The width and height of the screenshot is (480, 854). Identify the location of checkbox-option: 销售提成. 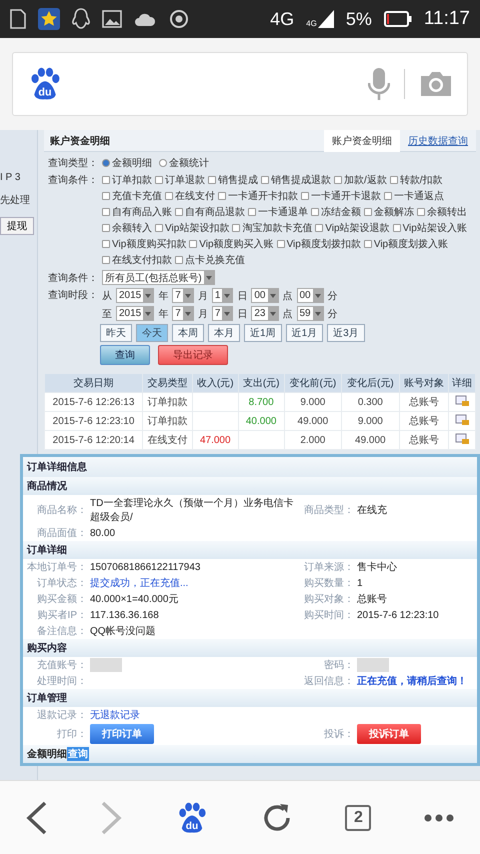
(233, 180).